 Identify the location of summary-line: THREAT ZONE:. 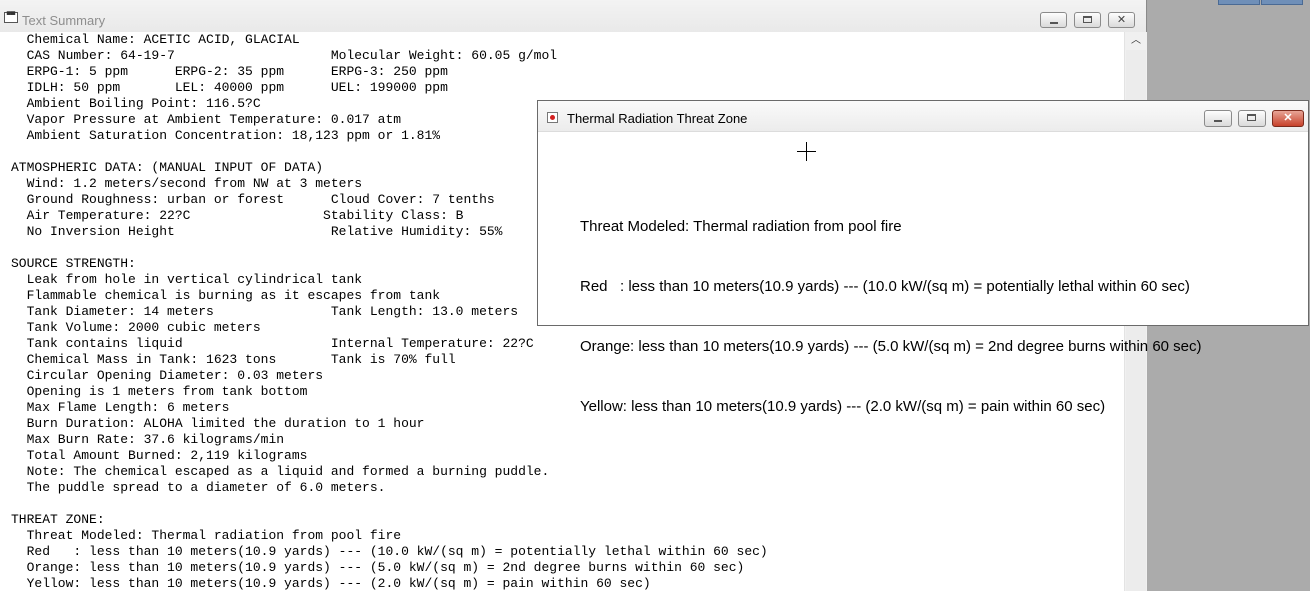
(58, 519).